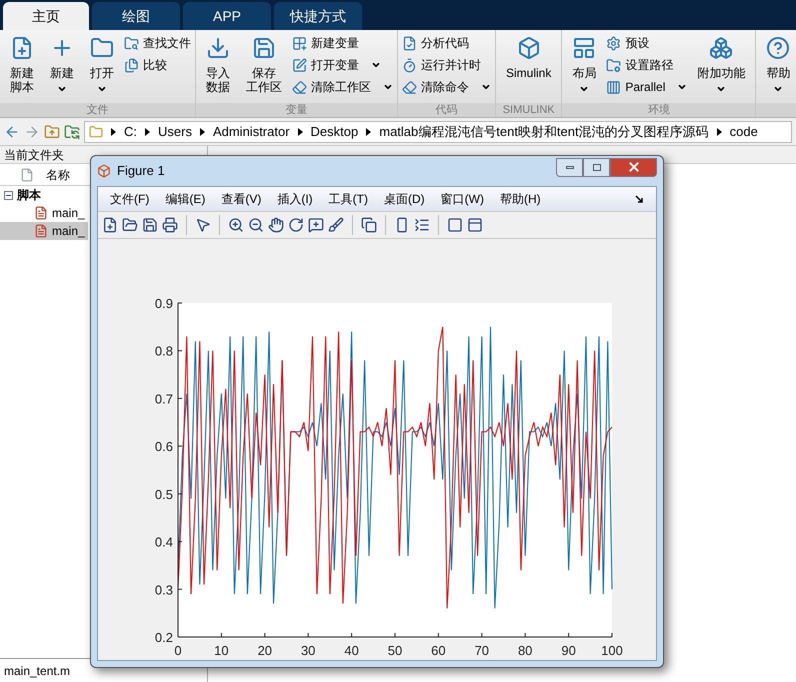 This screenshot has height=682, width=796. Describe the element at coordinates (141, 171) in the screenshot. I see `window-title: Figure 1` at that location.